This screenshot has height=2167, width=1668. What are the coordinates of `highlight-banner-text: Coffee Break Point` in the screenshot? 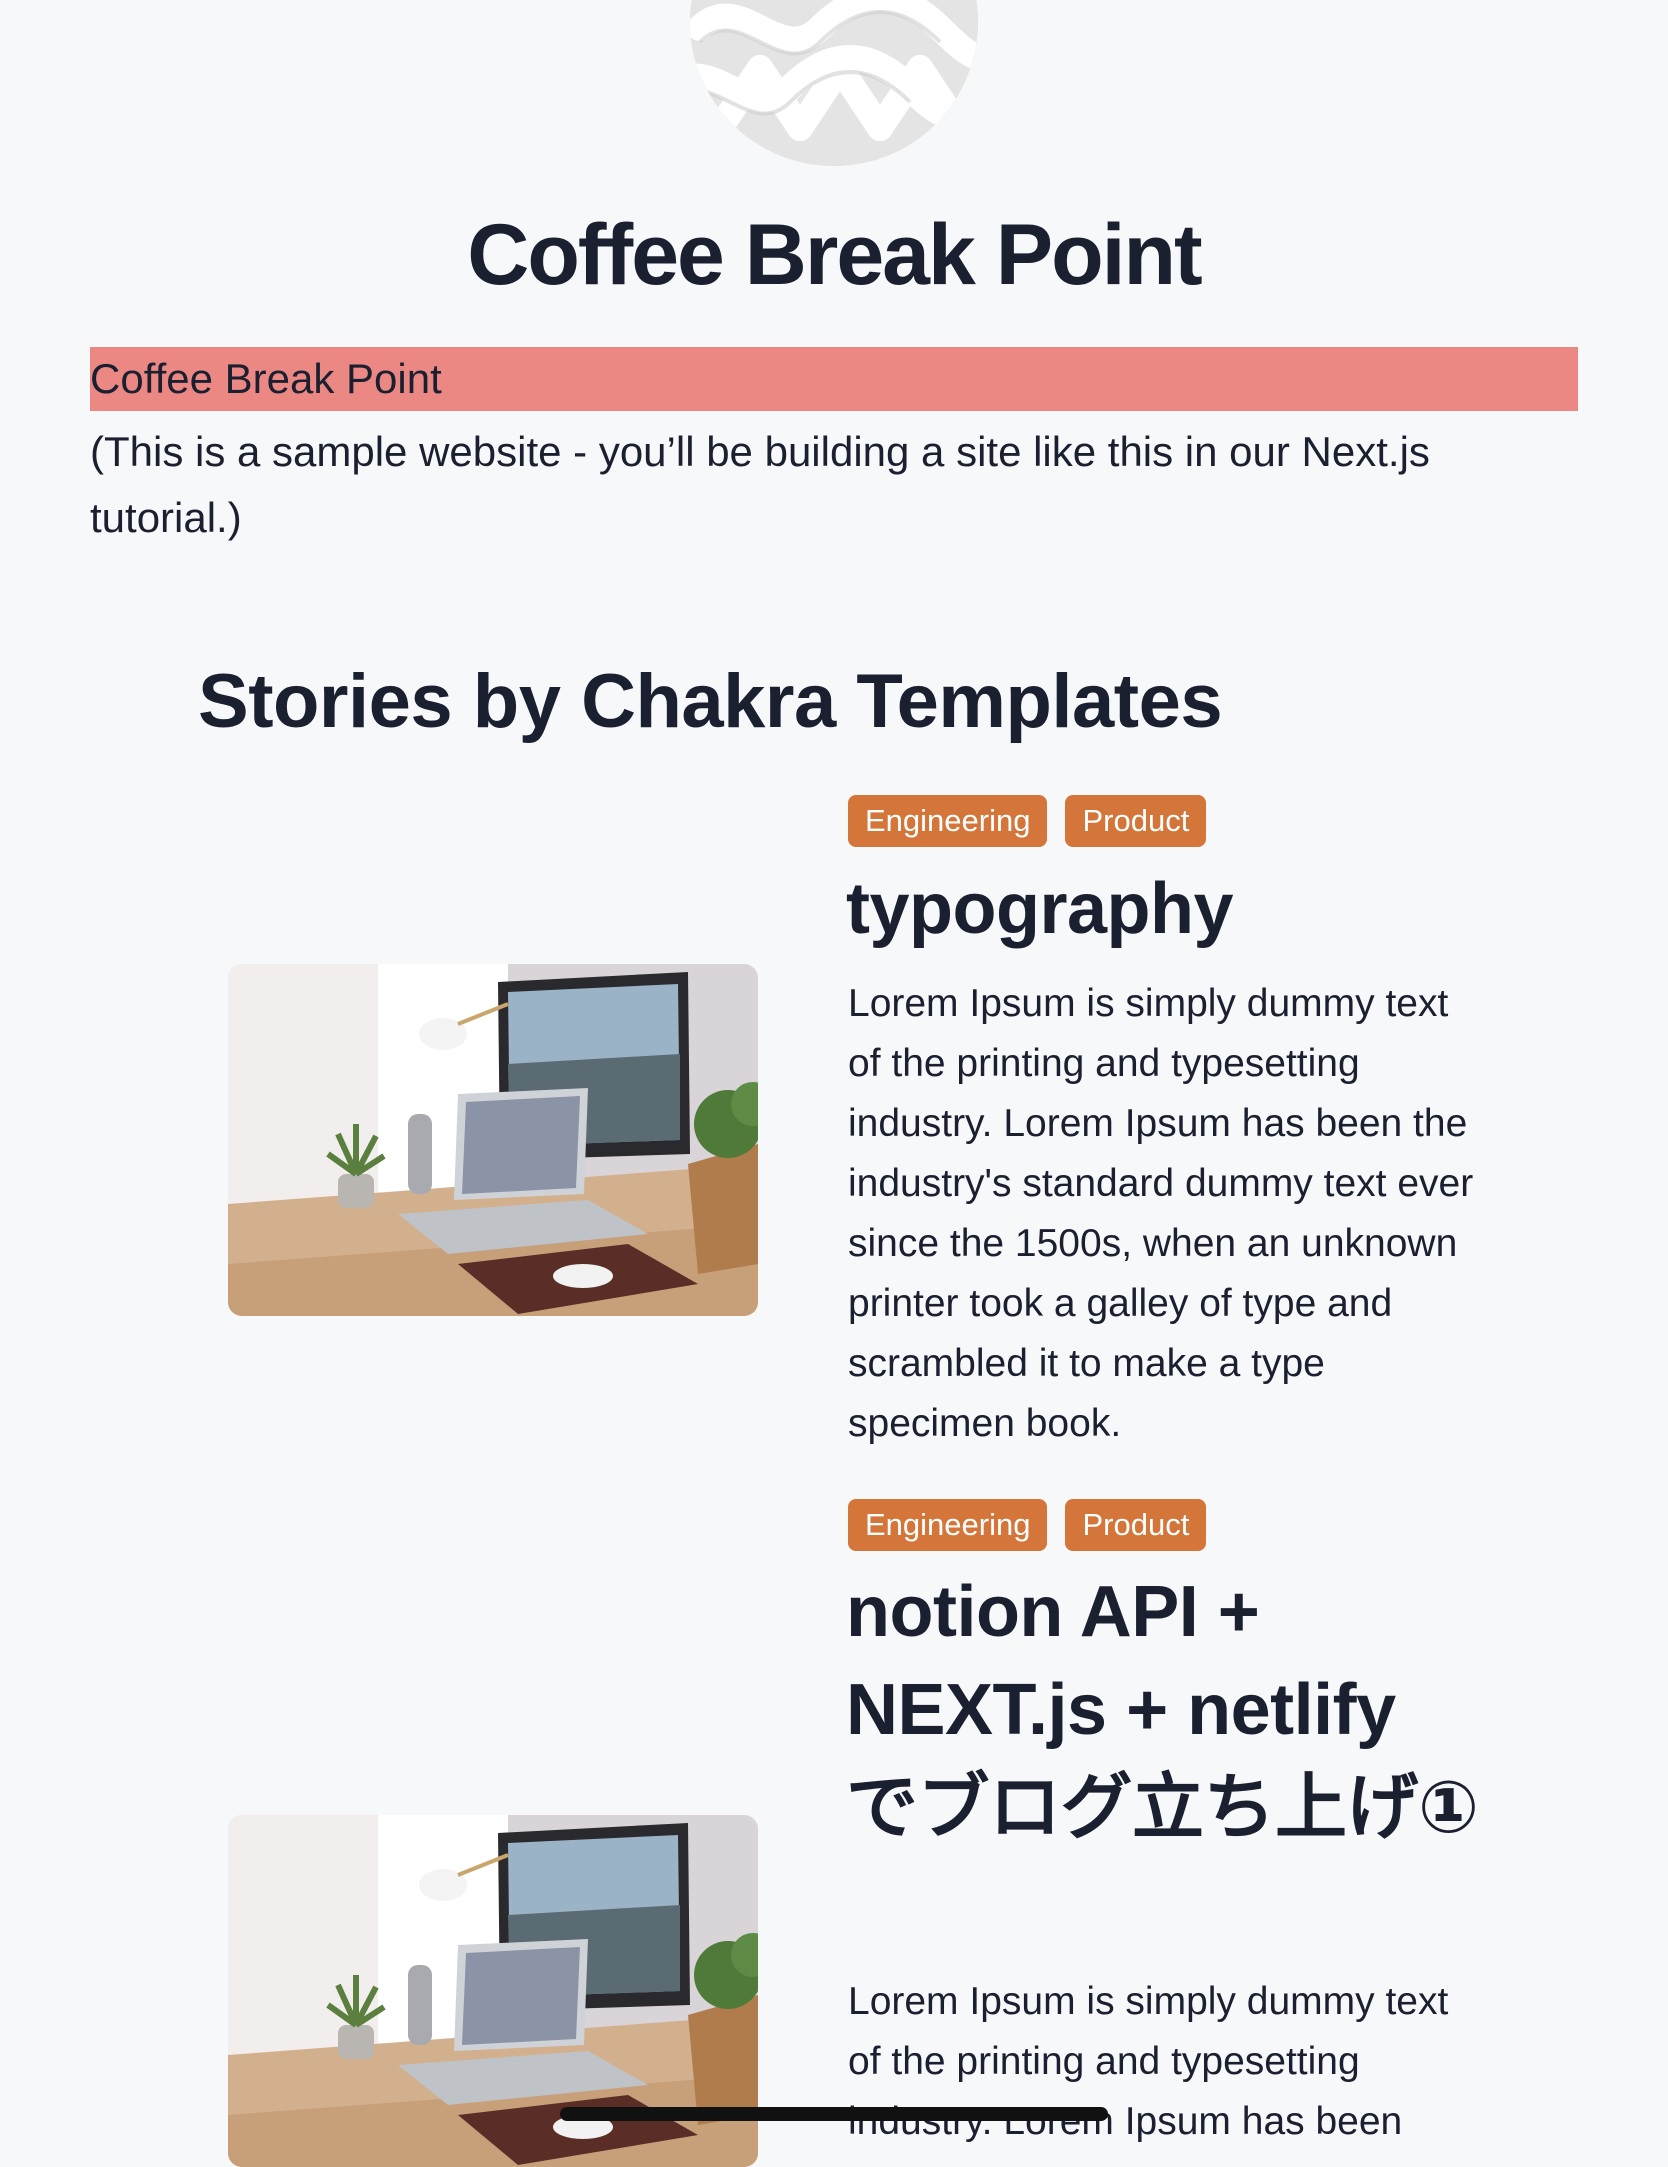 It's located at (266, 378).